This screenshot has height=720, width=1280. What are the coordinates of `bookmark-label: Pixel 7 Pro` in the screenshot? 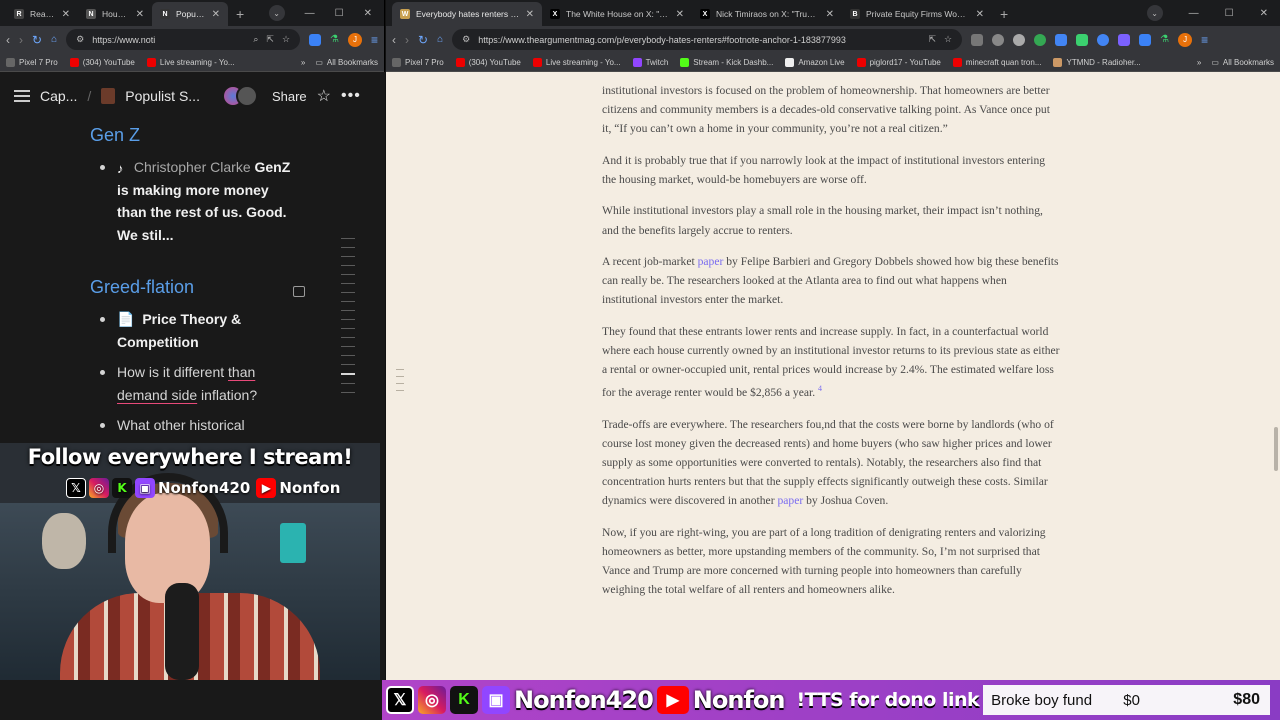 It's located at (38, 62).